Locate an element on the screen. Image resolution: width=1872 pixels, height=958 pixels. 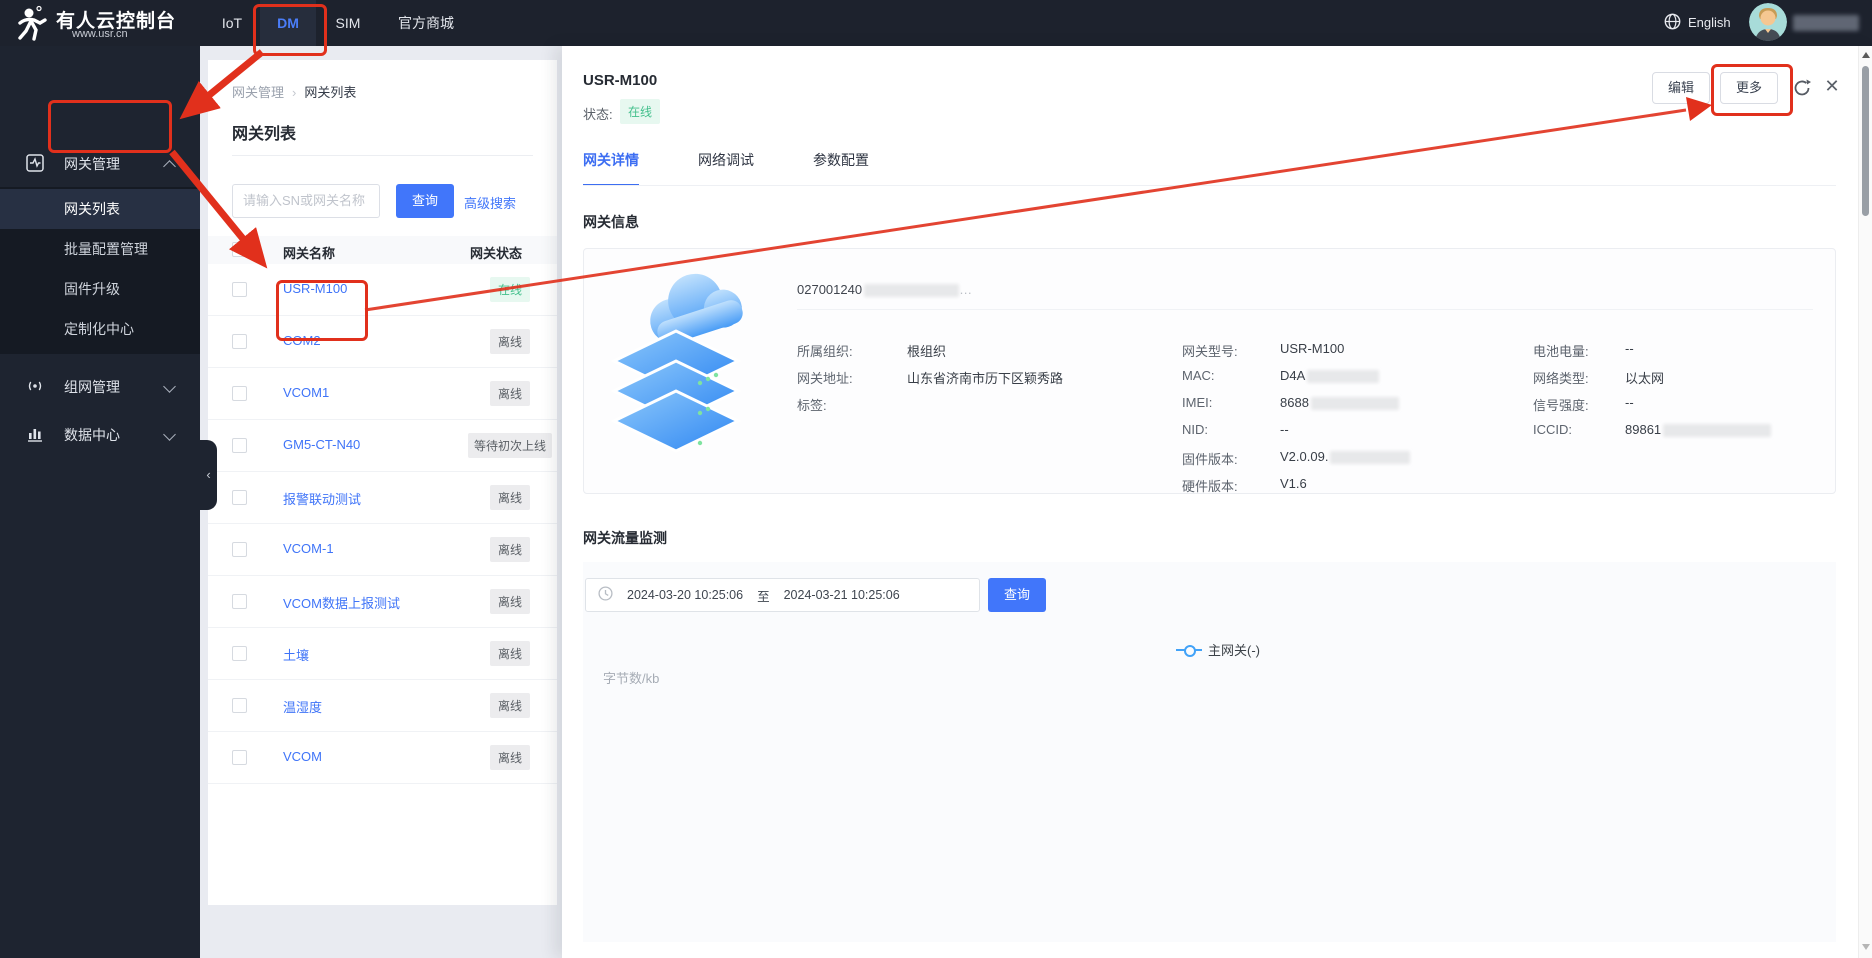
traffic-section-title: 网关流量监测 is located at coordinates (625, 538).